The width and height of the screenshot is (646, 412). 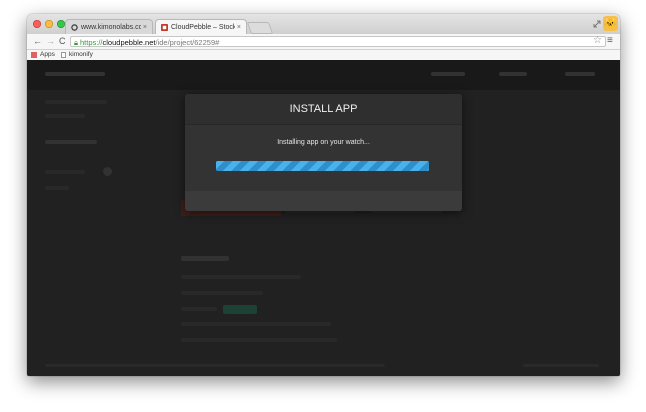 What do you see at coordinates (260, 28) in the screenshot?
I see `new-tab-button` at bounding box center [260, 28].